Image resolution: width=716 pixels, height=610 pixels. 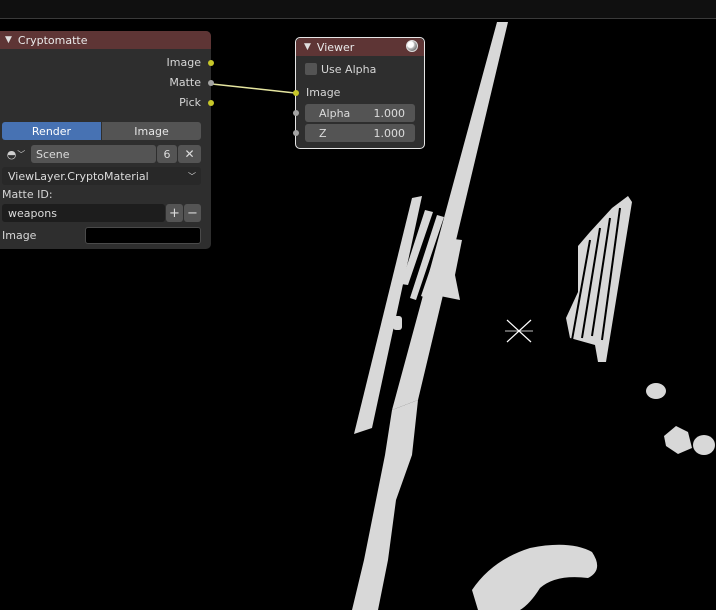 I want to click on input-alpha-socket, so click(x=296, y=113).